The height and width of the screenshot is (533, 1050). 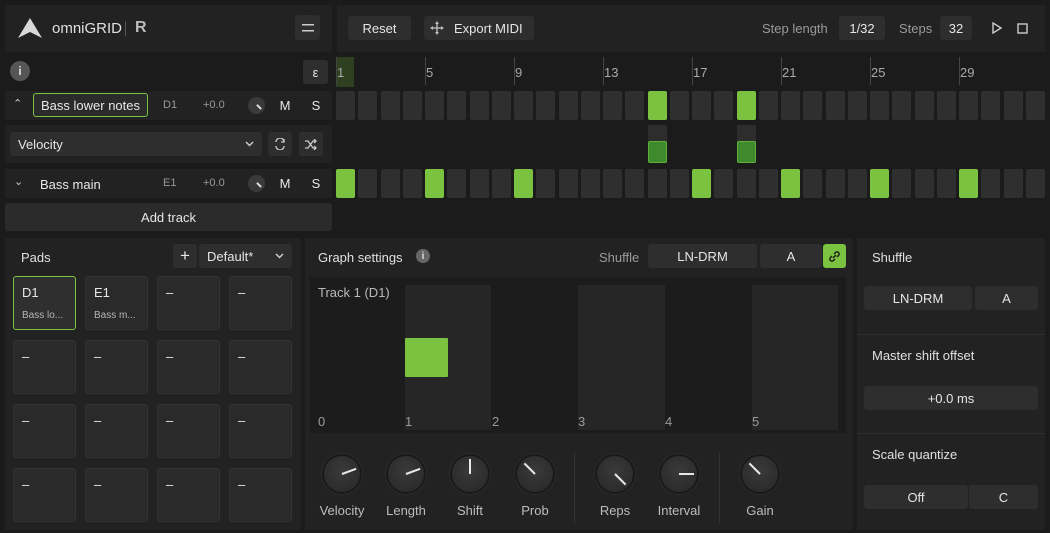 I want to click on knob-velocity, so click(x=342, y=474).